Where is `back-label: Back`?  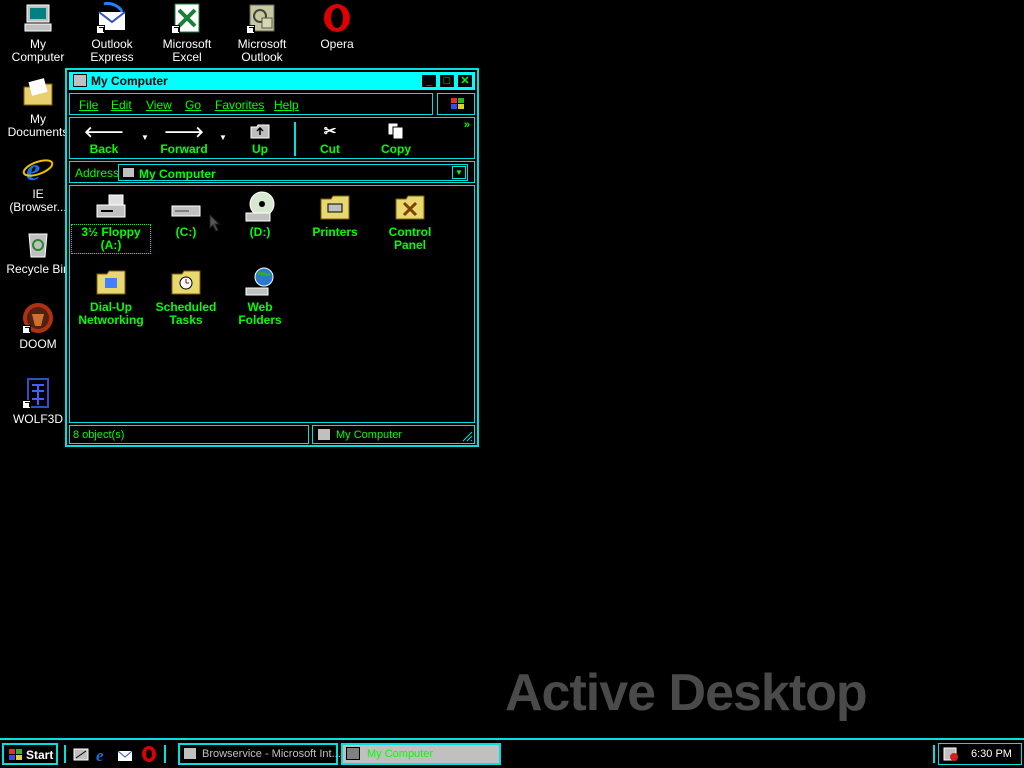
back-label: Back is located at coordinates (104, 149).